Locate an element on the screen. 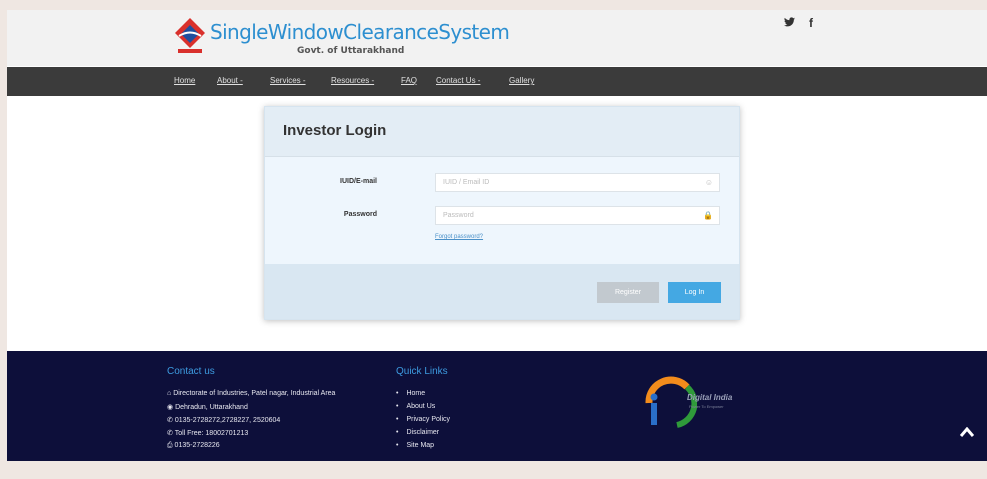 Image resolution: width=987 pixels, height=479 pixels. footer-link-about: • About Us is located at coordinates (415, 406).